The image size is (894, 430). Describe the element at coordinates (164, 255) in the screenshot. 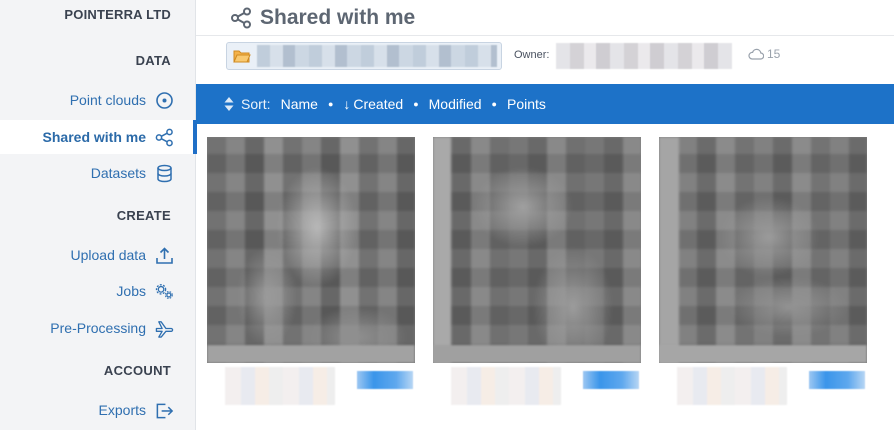

I see `upload-icon` at that location.